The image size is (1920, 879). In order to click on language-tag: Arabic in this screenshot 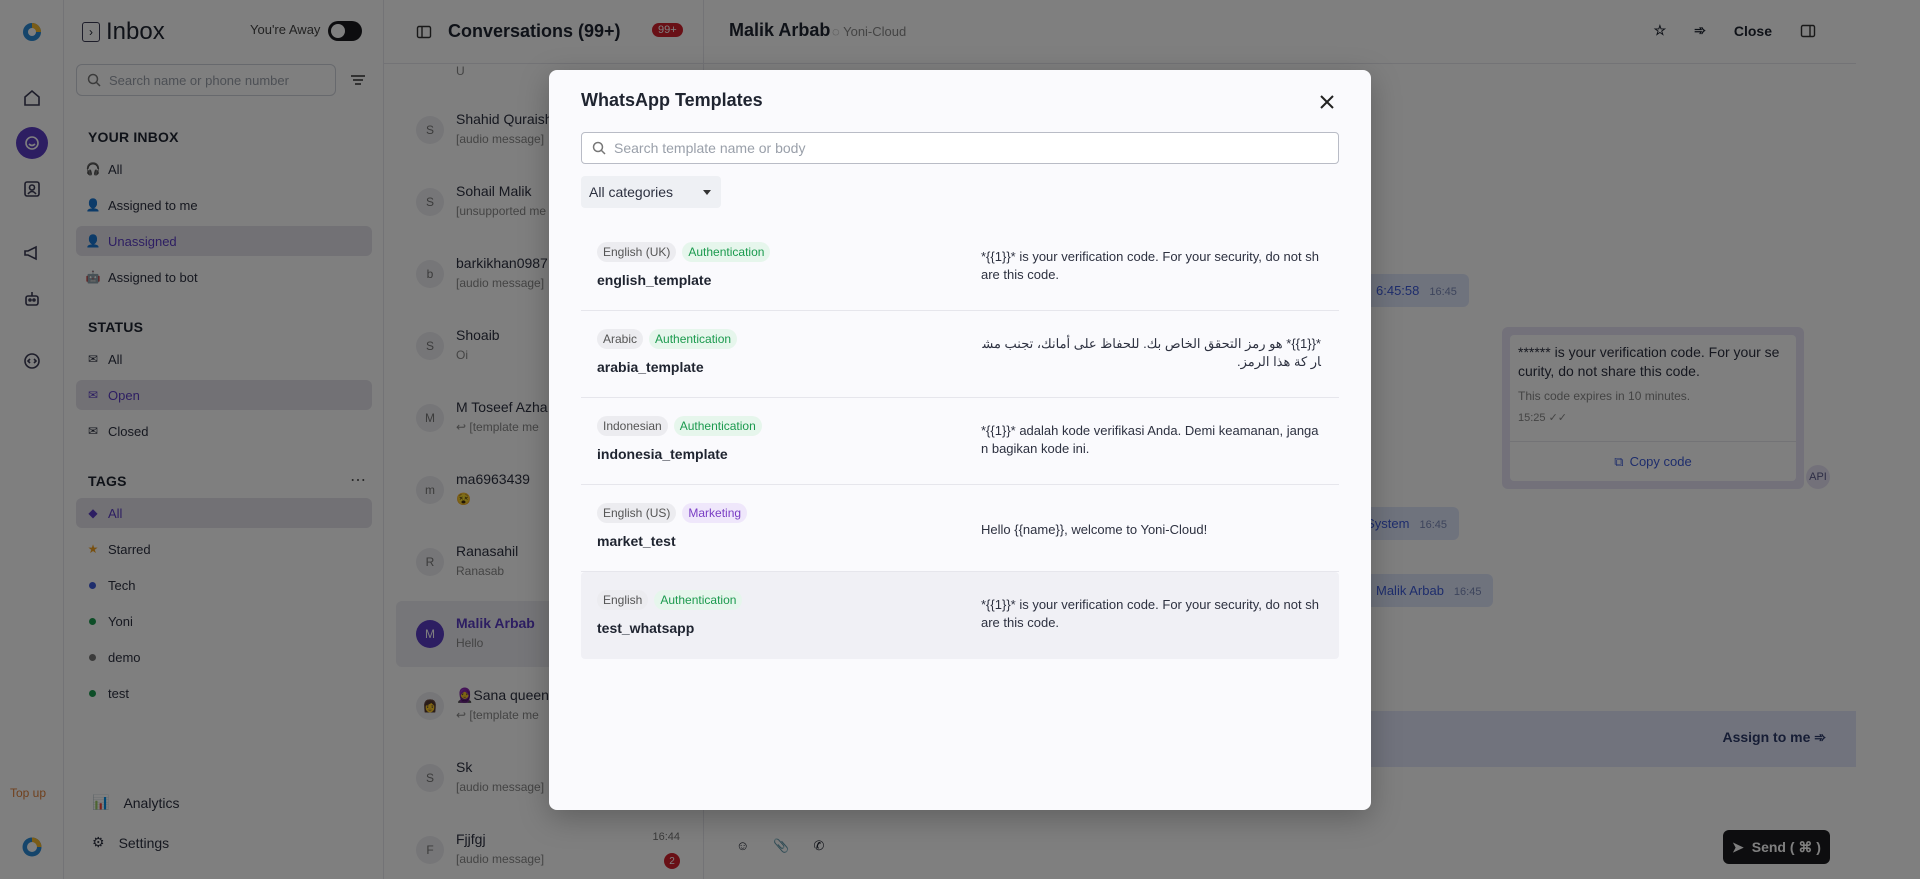, I will do `click(620, 339)`.